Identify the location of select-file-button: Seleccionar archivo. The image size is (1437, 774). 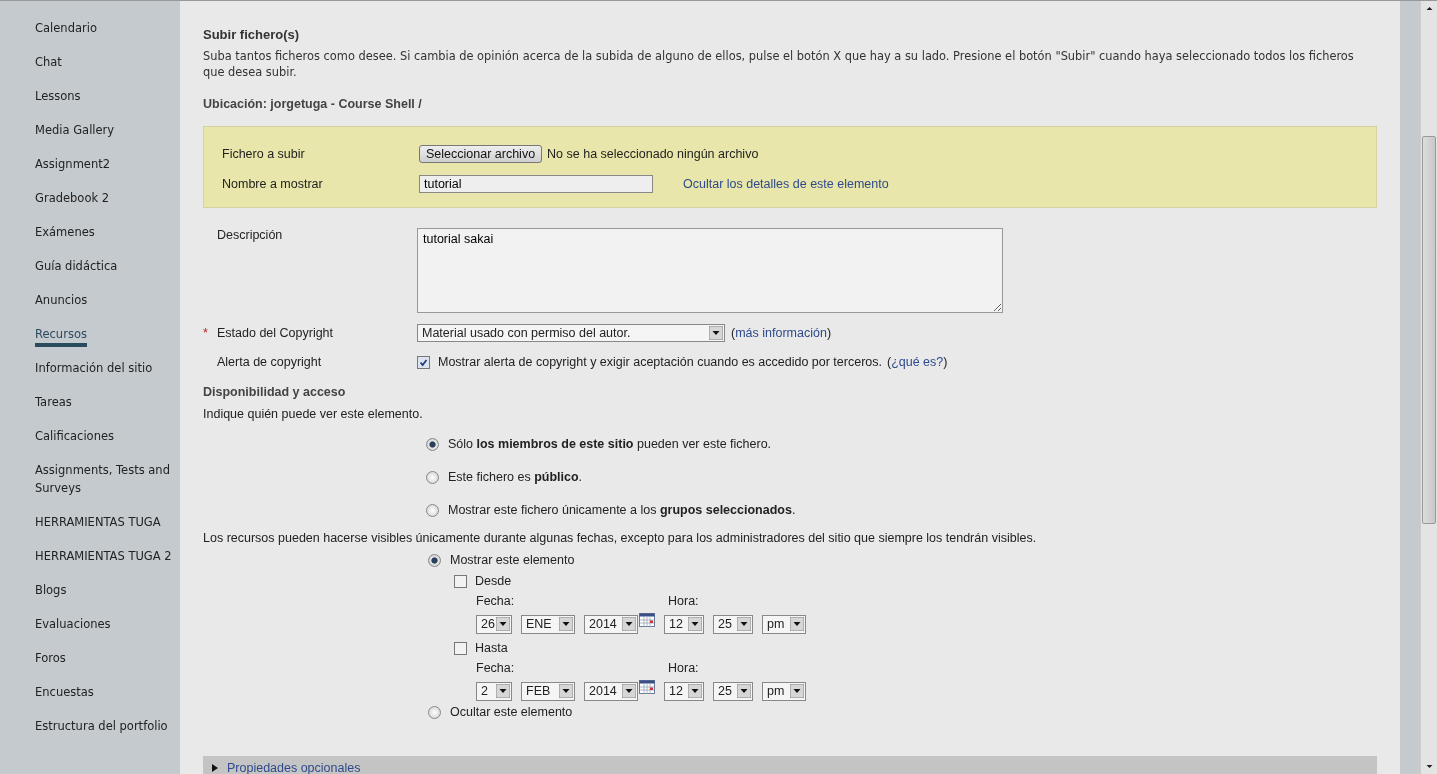
(481, 154).